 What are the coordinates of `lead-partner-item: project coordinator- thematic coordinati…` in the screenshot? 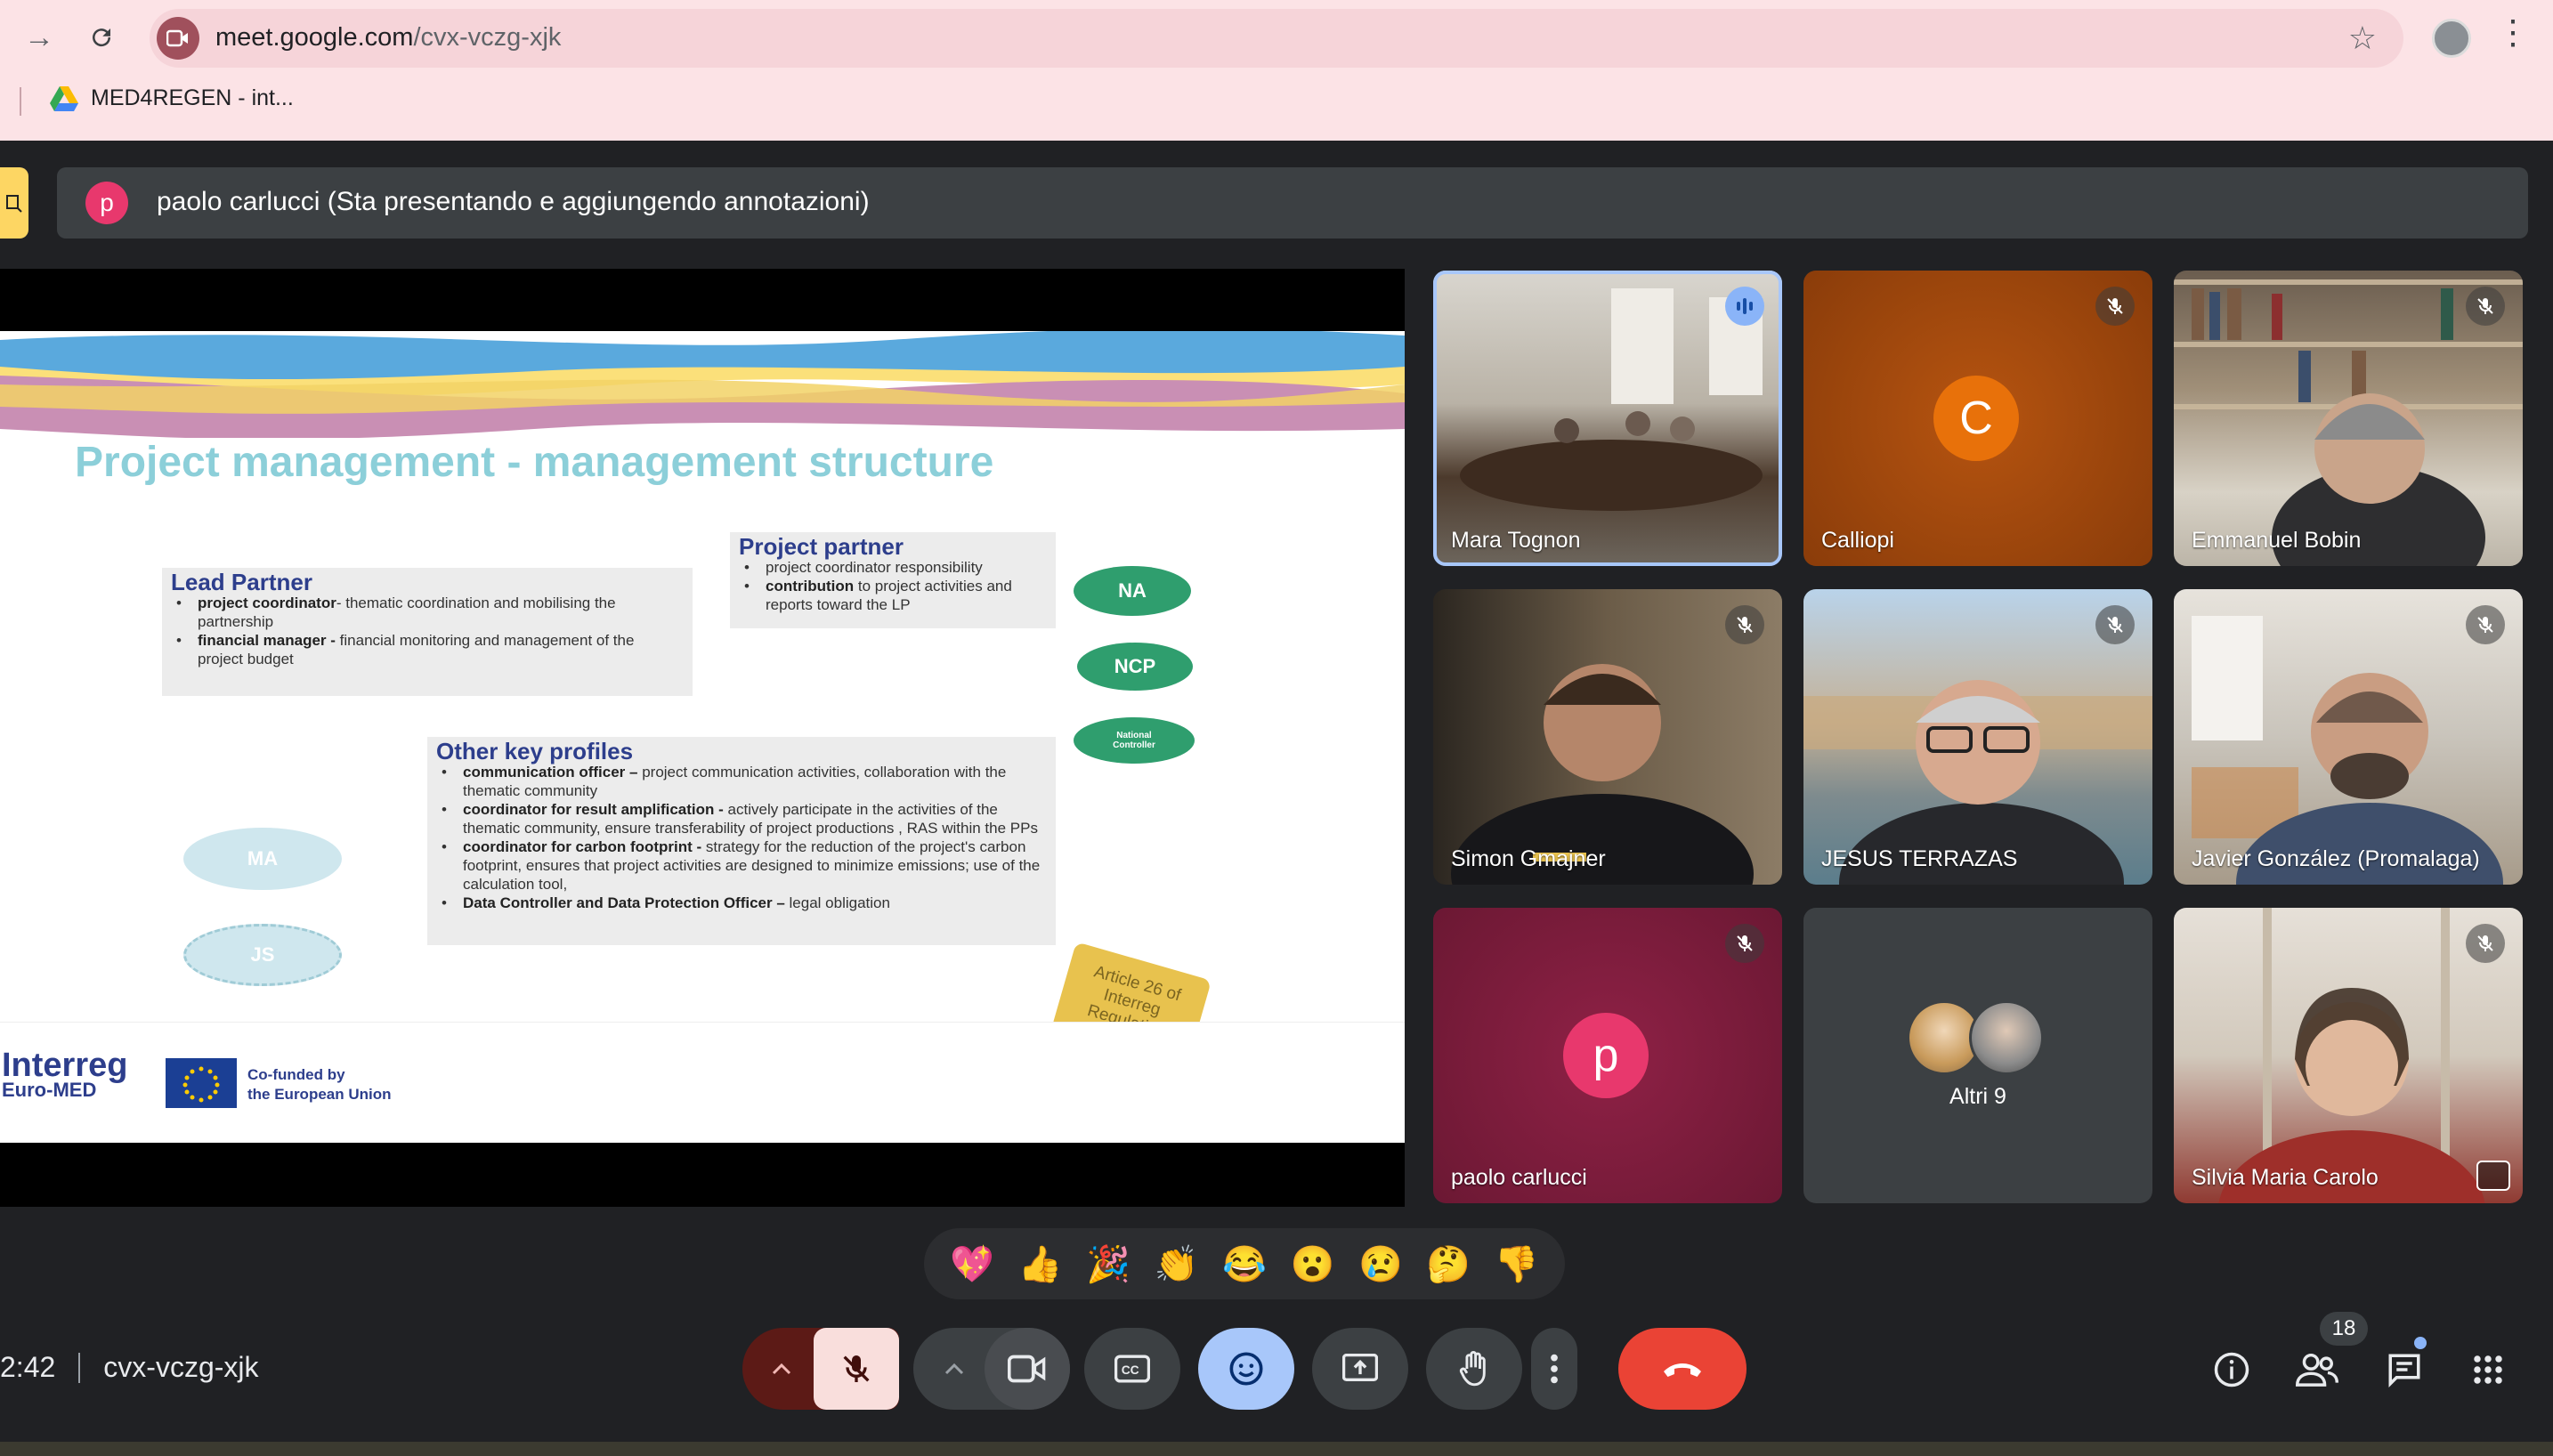 It's located at (427, 612).